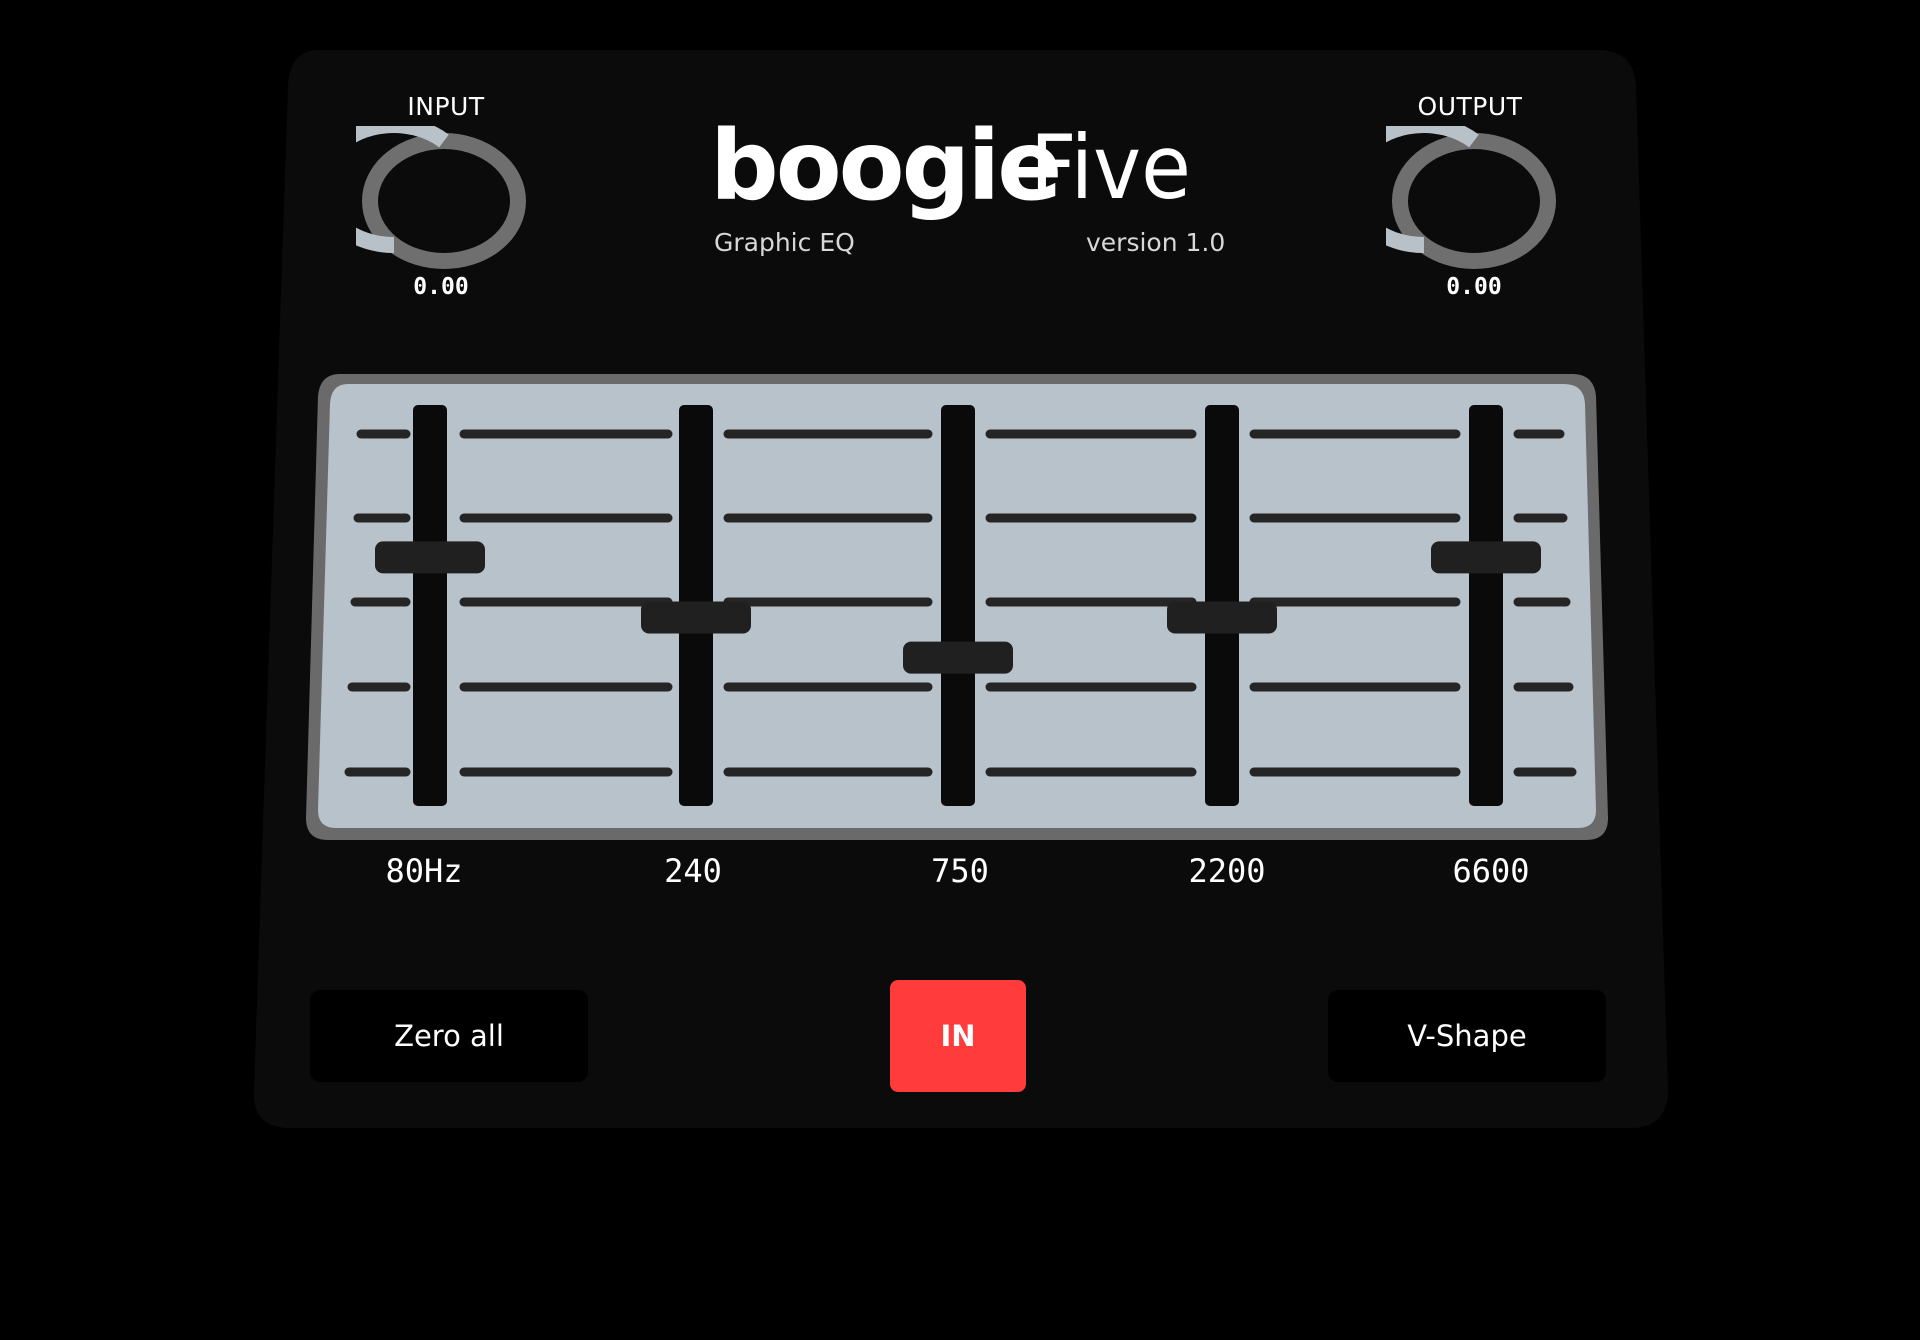 The width and height of the screenshot is (1920, 1340). Describe the element at coordinates (1491, 871) in the screenshot. I see `band-label-6600: 6600` at that location.